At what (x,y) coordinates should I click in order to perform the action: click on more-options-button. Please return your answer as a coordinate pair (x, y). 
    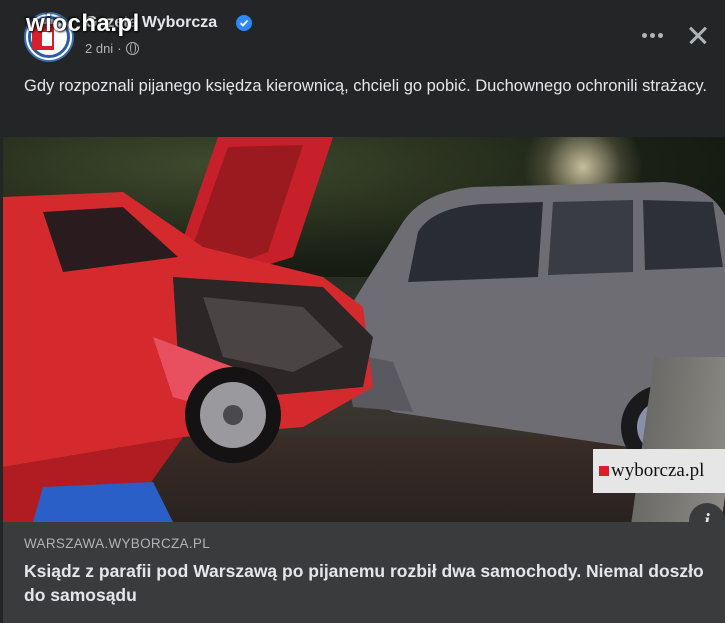
    Looking at the image, I should click on (652, 35).